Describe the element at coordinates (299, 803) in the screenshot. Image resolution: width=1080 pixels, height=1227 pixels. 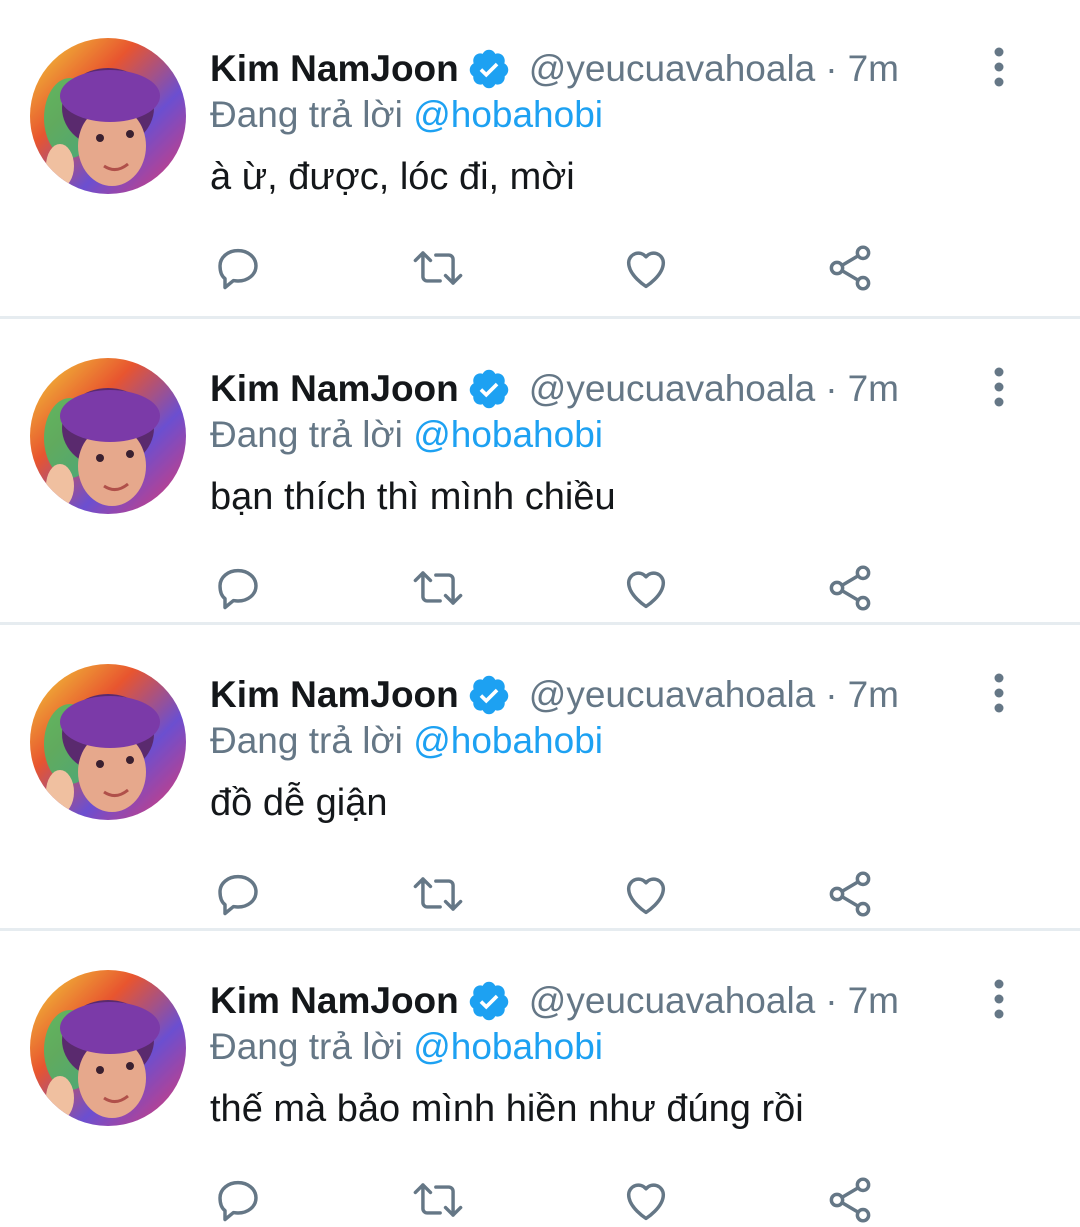
I see `tweet-text: đồ dễ giận` at that location.